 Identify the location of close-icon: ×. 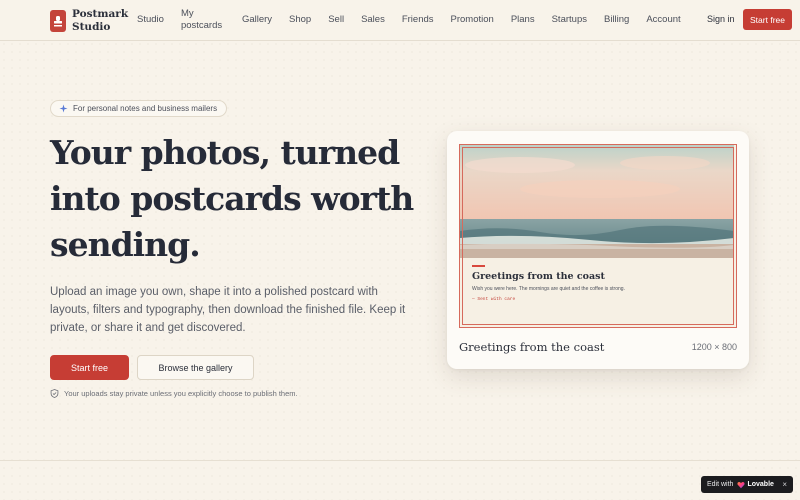
(784, 484).